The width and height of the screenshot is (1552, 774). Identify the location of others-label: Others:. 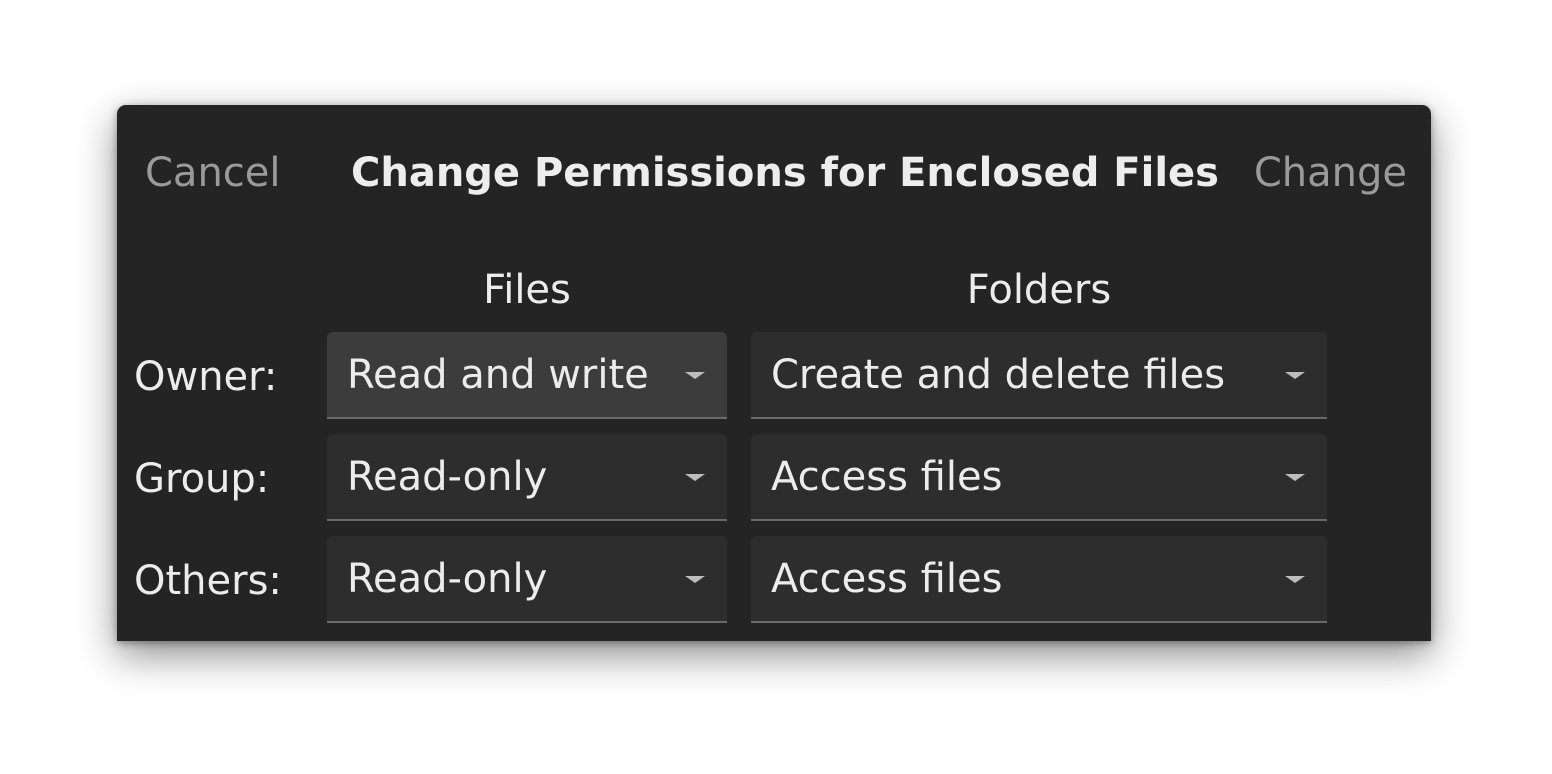
(208, 581).